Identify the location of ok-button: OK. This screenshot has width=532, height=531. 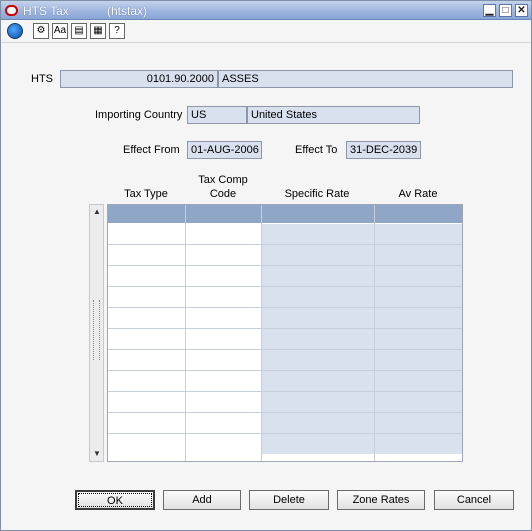
(115, 500).